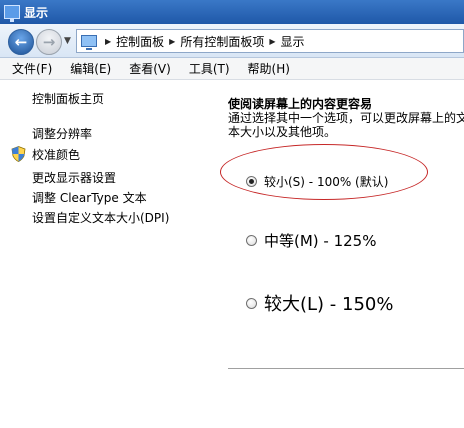  I want to click on sidebar-item-calibrate-color: 校准颜色, so click(56, 154).